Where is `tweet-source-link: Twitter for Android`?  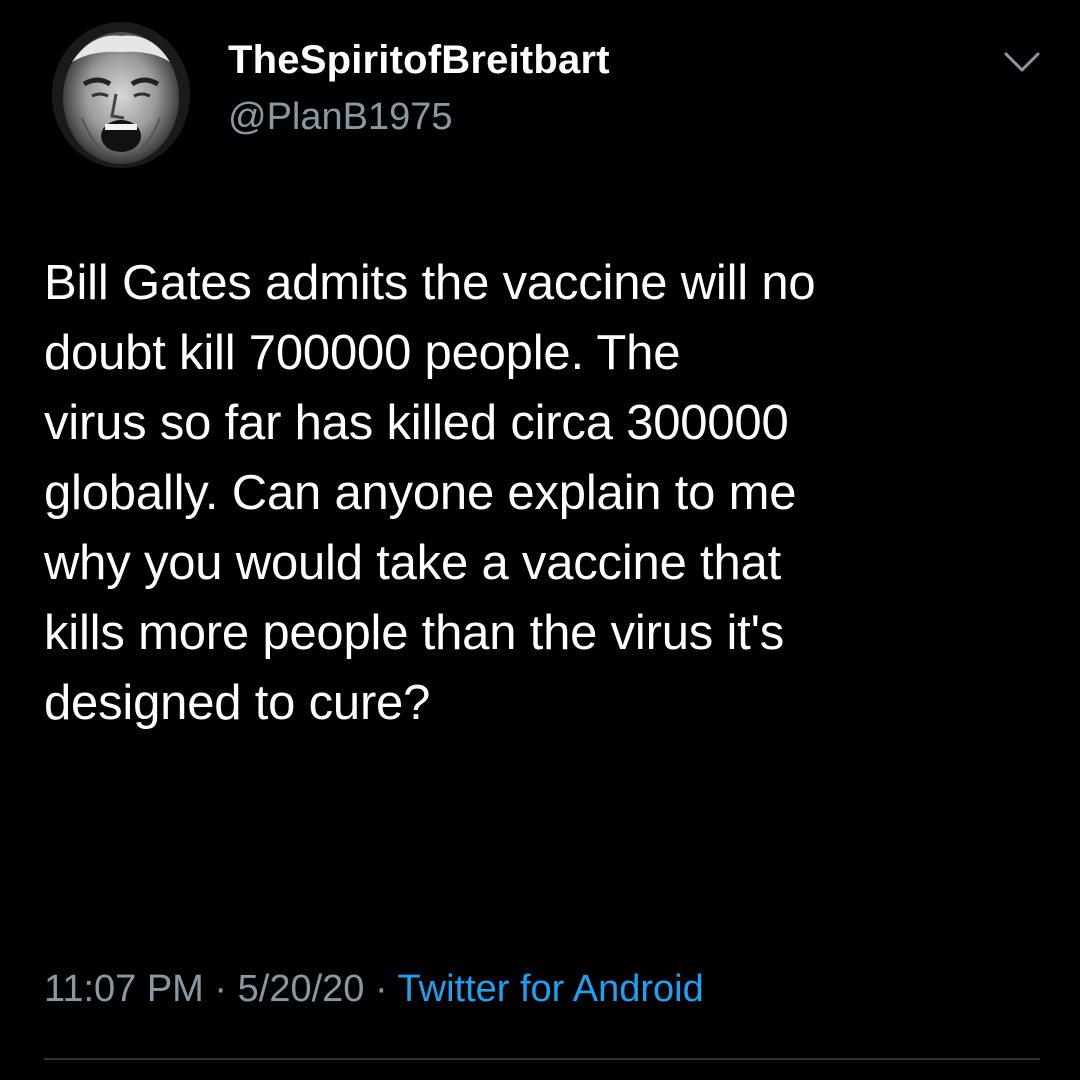
tweet-source-link: Twitter for Android is located at coordinates (551, 989).